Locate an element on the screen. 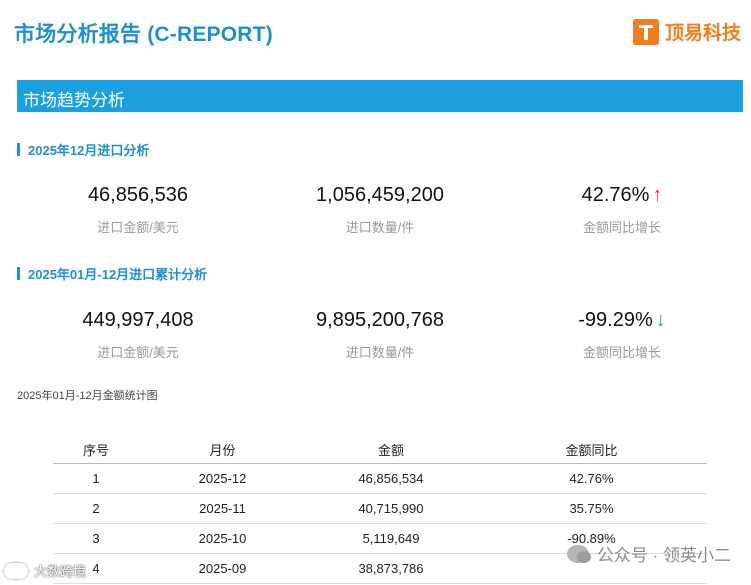  table-header-row: 序号 月份 金额 金额同比 is located at coordinates (380, 450).